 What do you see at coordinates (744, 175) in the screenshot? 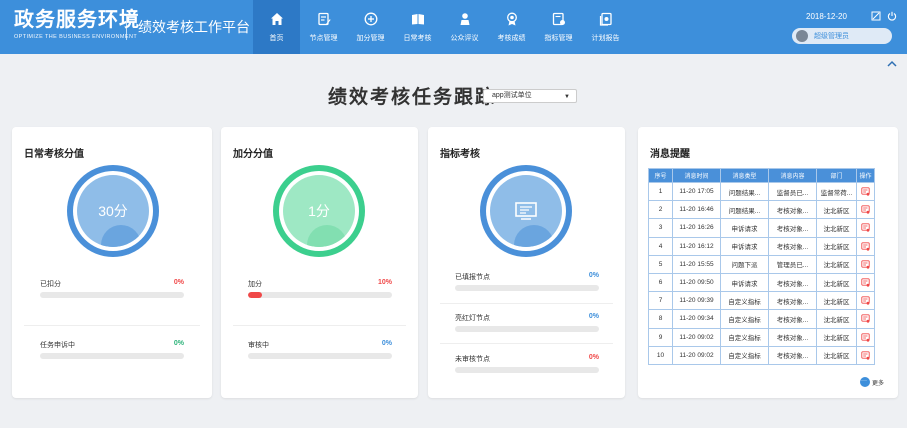
I see `column-header: 消息类型` at bounding box center [744, 175].